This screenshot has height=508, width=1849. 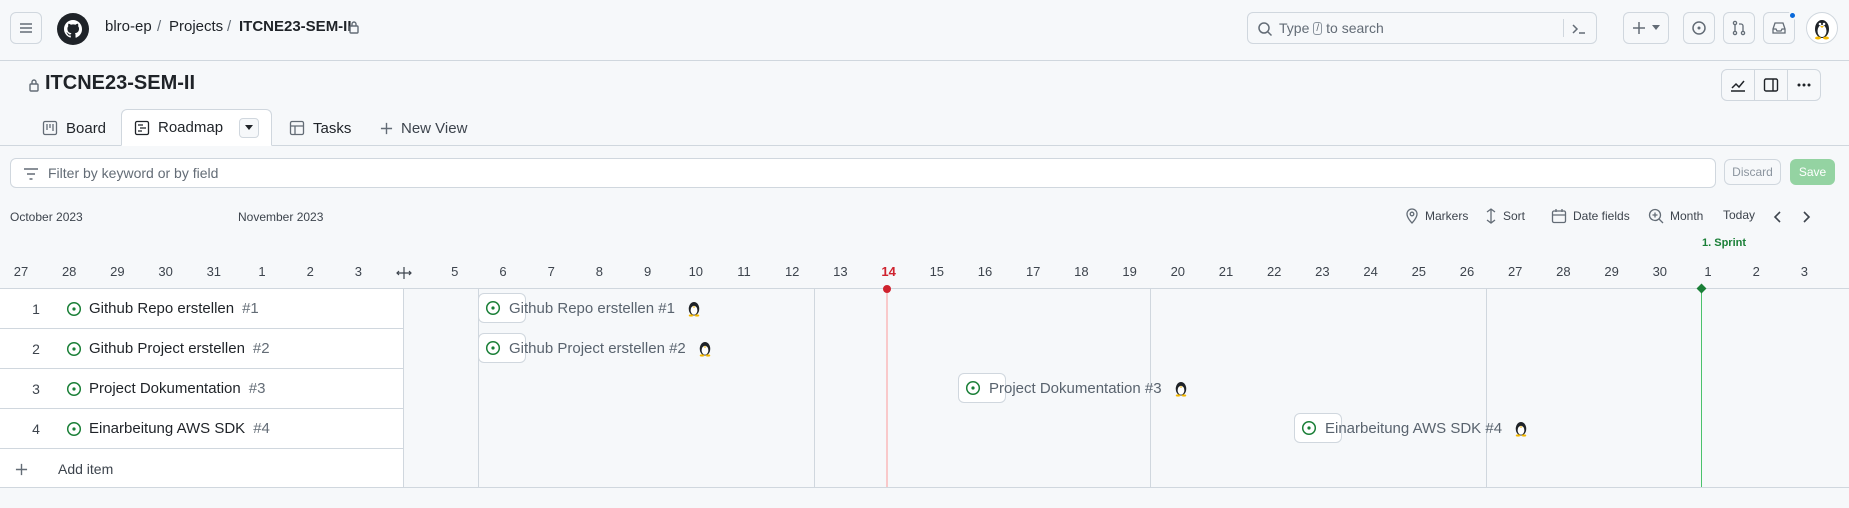 What do you see at coordinates (1771, 85) in the screenshot?
I see `side-panel-button` at bounding box center [1771, 85].